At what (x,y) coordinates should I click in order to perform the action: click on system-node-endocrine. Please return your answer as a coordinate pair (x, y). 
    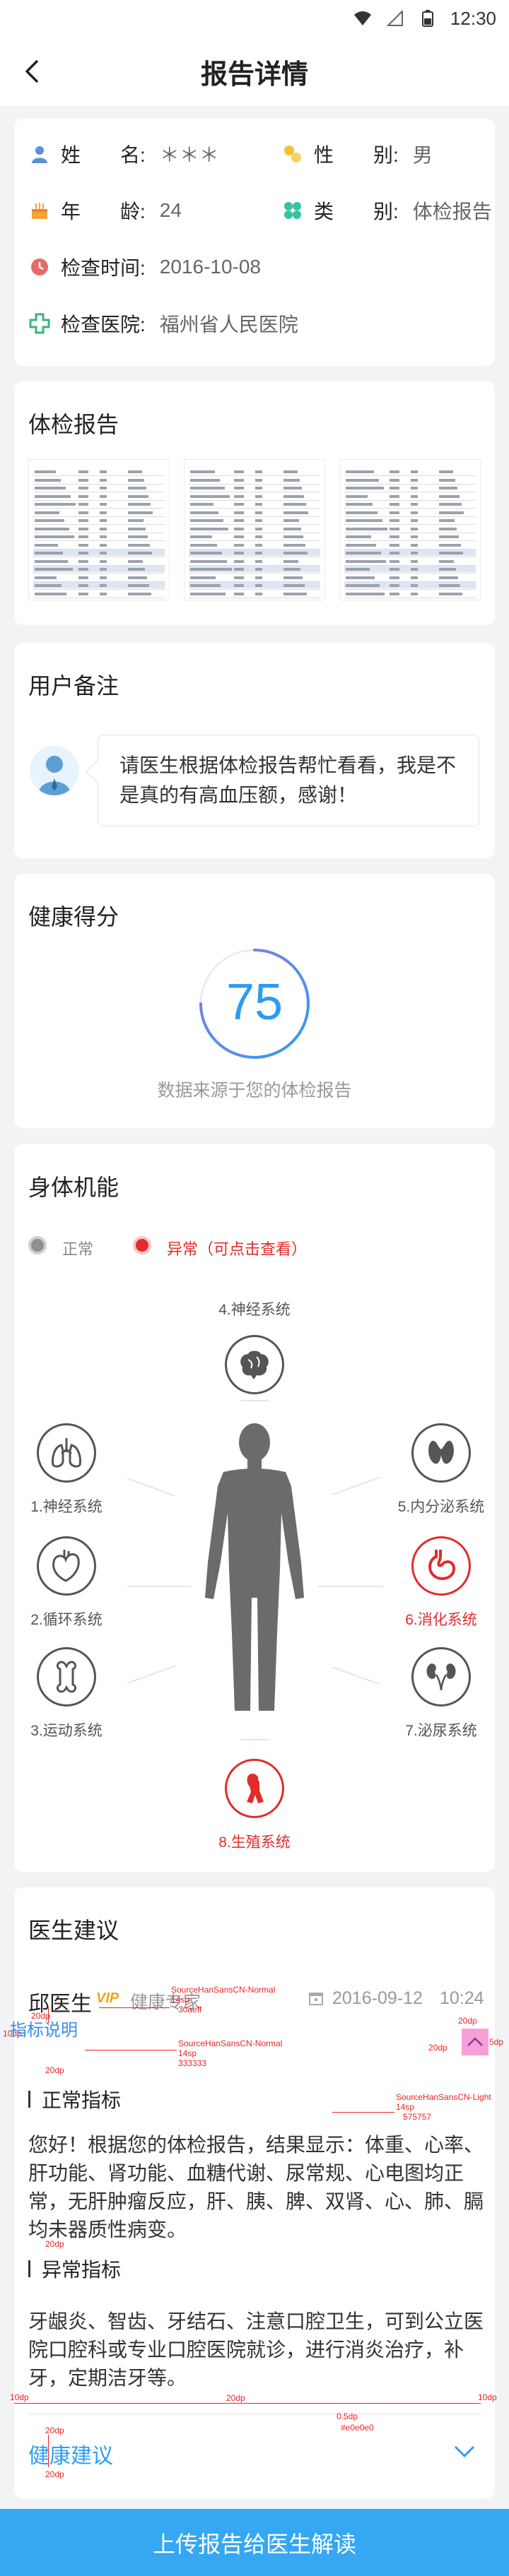
    Looking at the image, I should click on (441, 1453).